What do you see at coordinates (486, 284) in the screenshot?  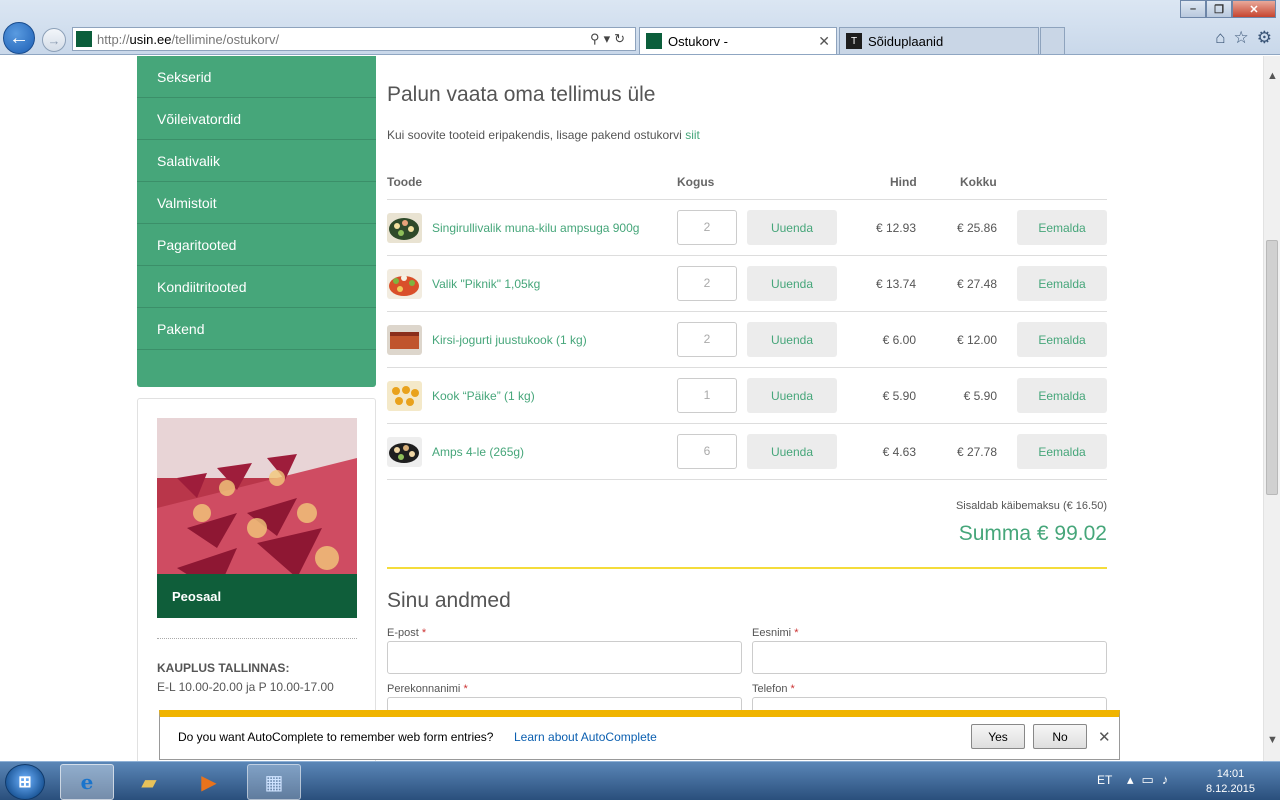 I see `product-name-link: Valik "Piknik" 1,05kg` at bounding box center [486, 284].